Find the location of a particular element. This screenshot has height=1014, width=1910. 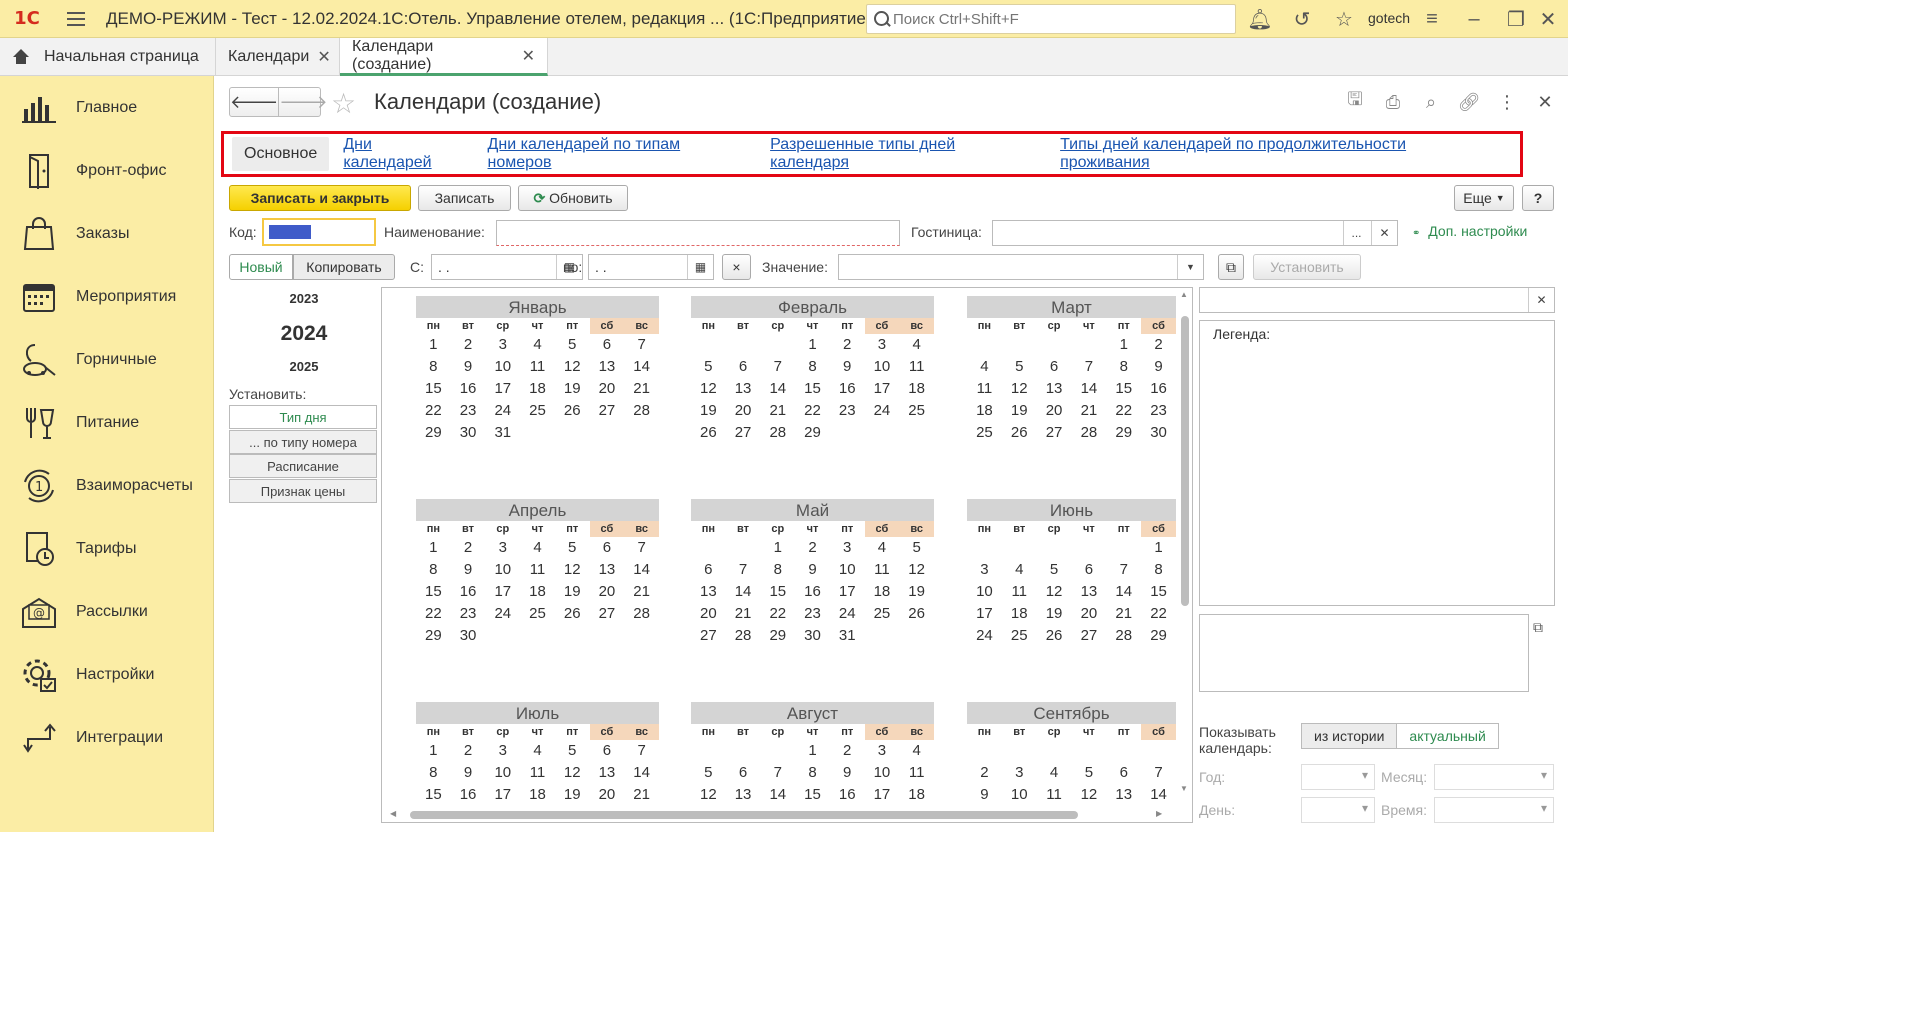

tab-home: Начальная страница is located at coordinates (108, 57).